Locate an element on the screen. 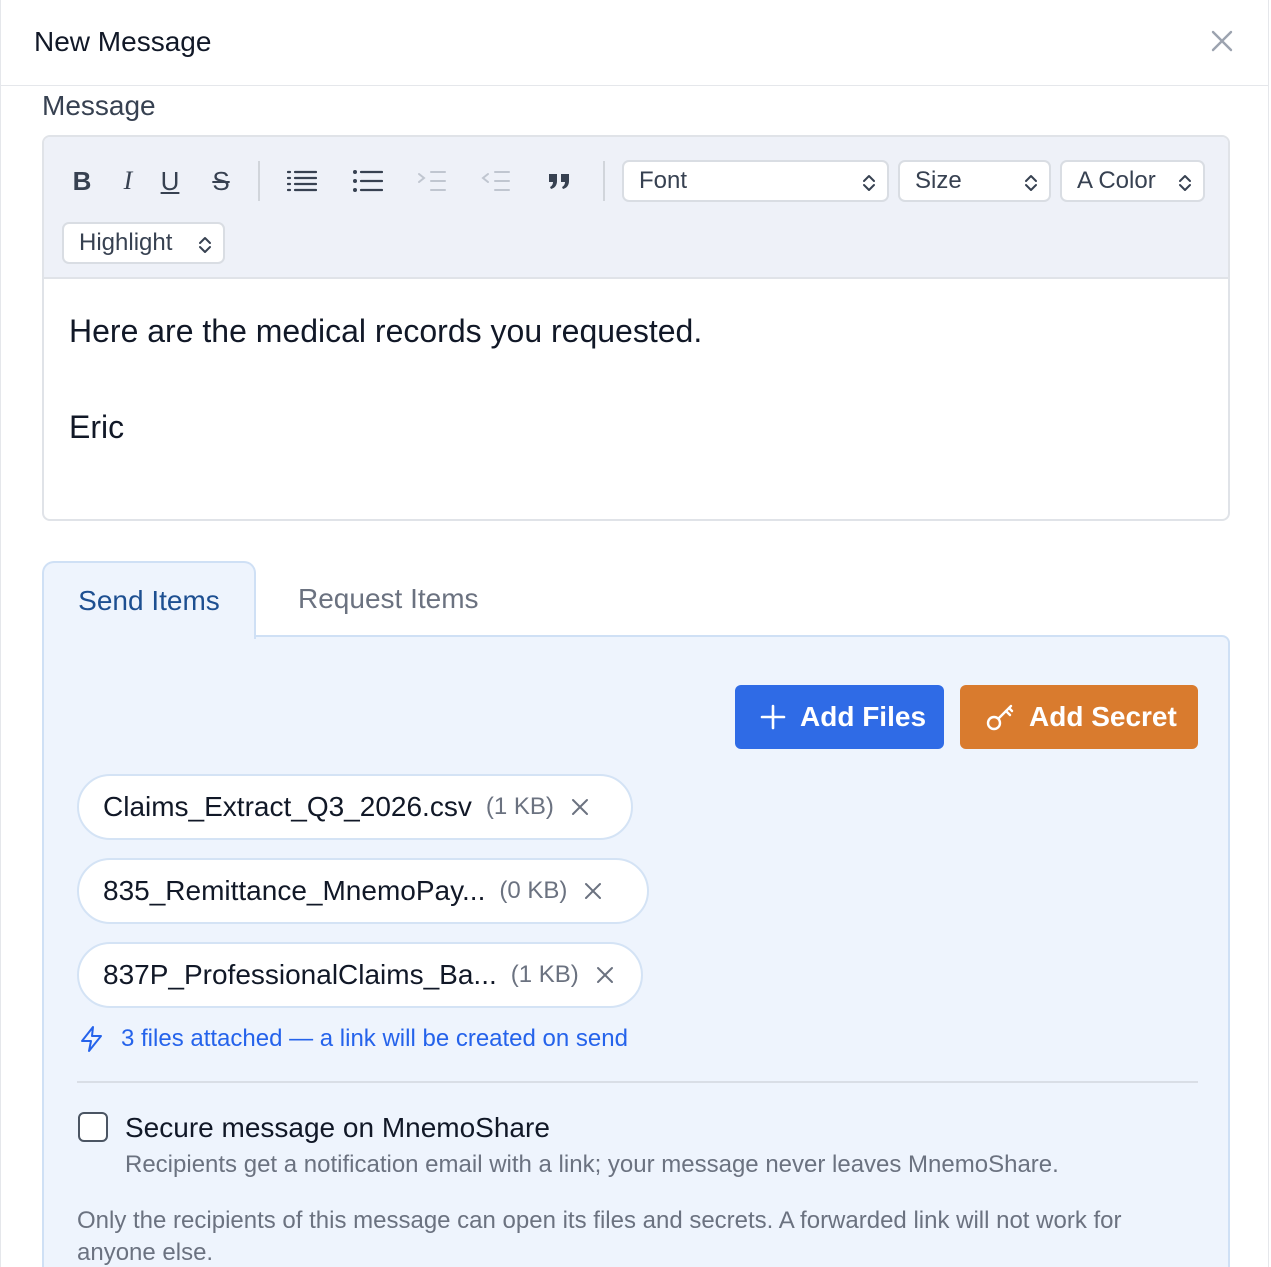  file-name: Claims_Extract_Q3_2026.csv is located at coordinates (287, 806).